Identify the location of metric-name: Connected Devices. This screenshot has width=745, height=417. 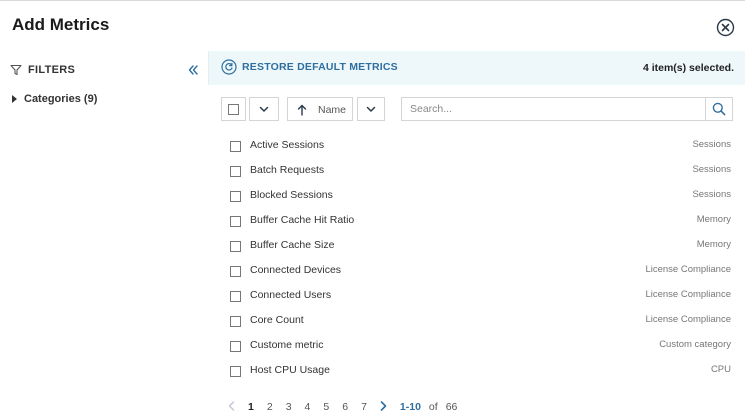
(296, 270).